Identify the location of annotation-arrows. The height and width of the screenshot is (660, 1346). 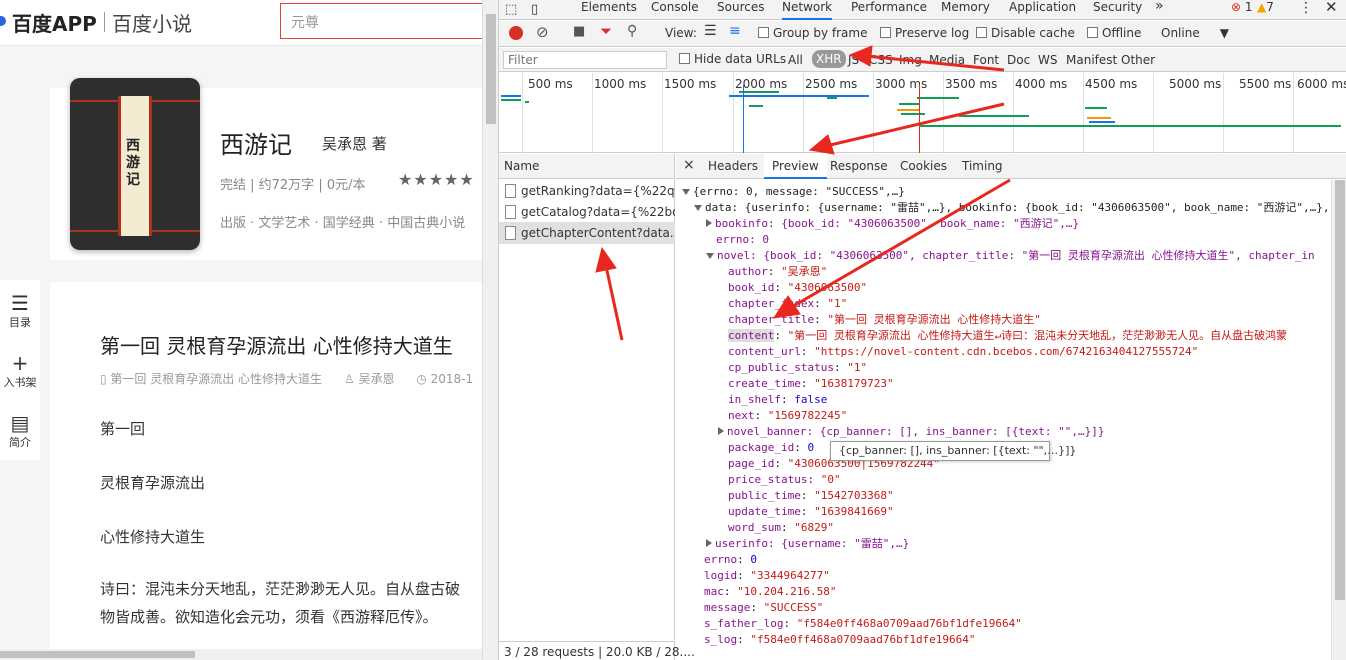
(803, 193).